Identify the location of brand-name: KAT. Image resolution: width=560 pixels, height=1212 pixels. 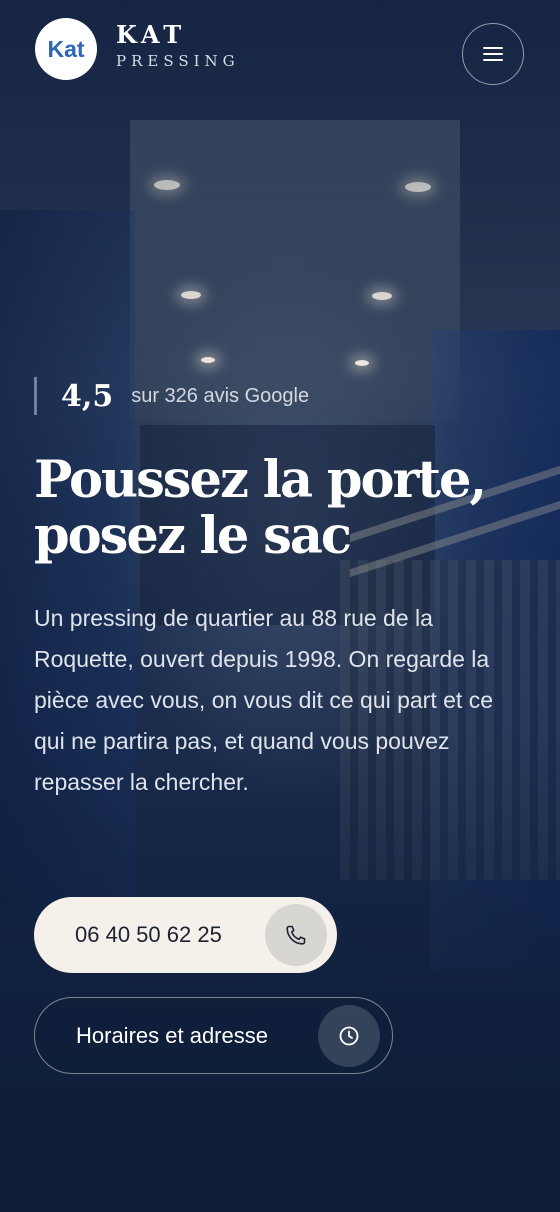
(151, 34).